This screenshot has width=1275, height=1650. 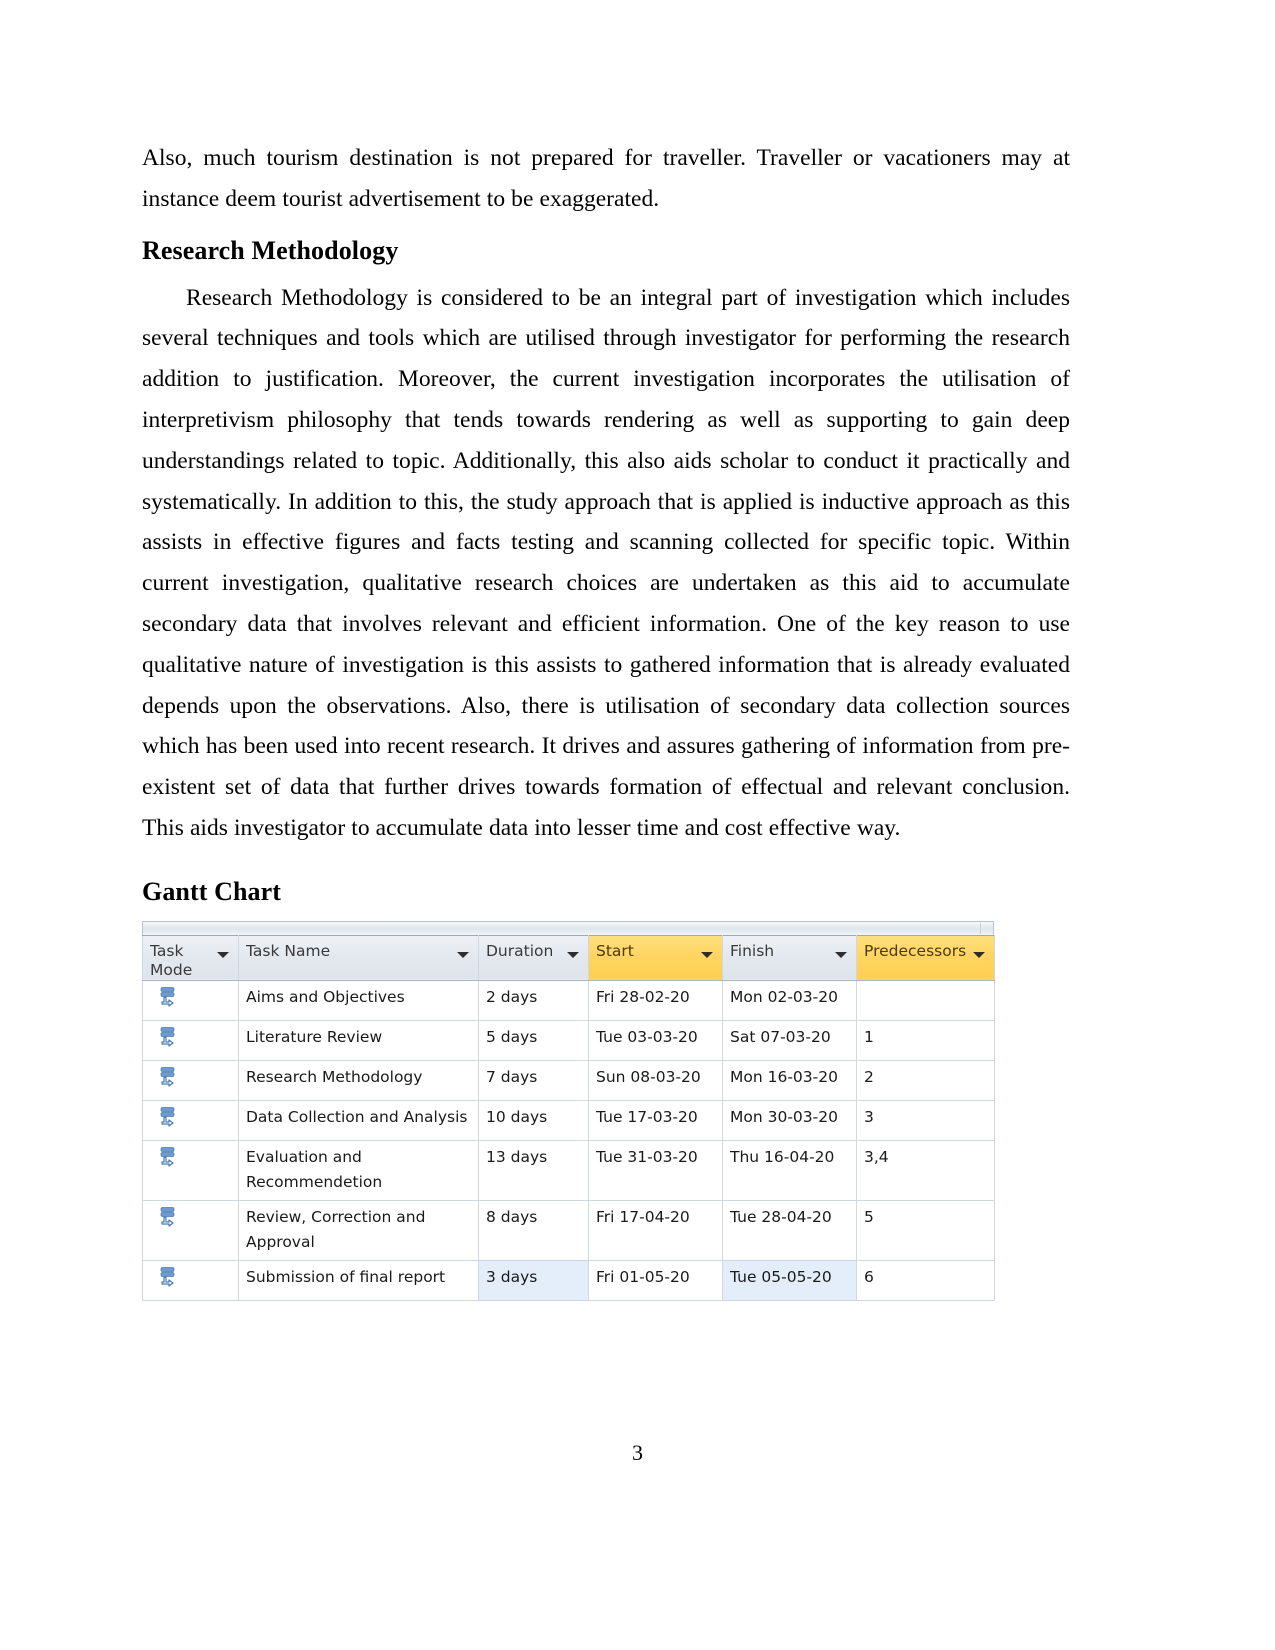 What do you see at coordinates (655, 1120) in the screenshot?
I see `cell-start: Tue 17-03-20` at bounding box center [655, 1120].